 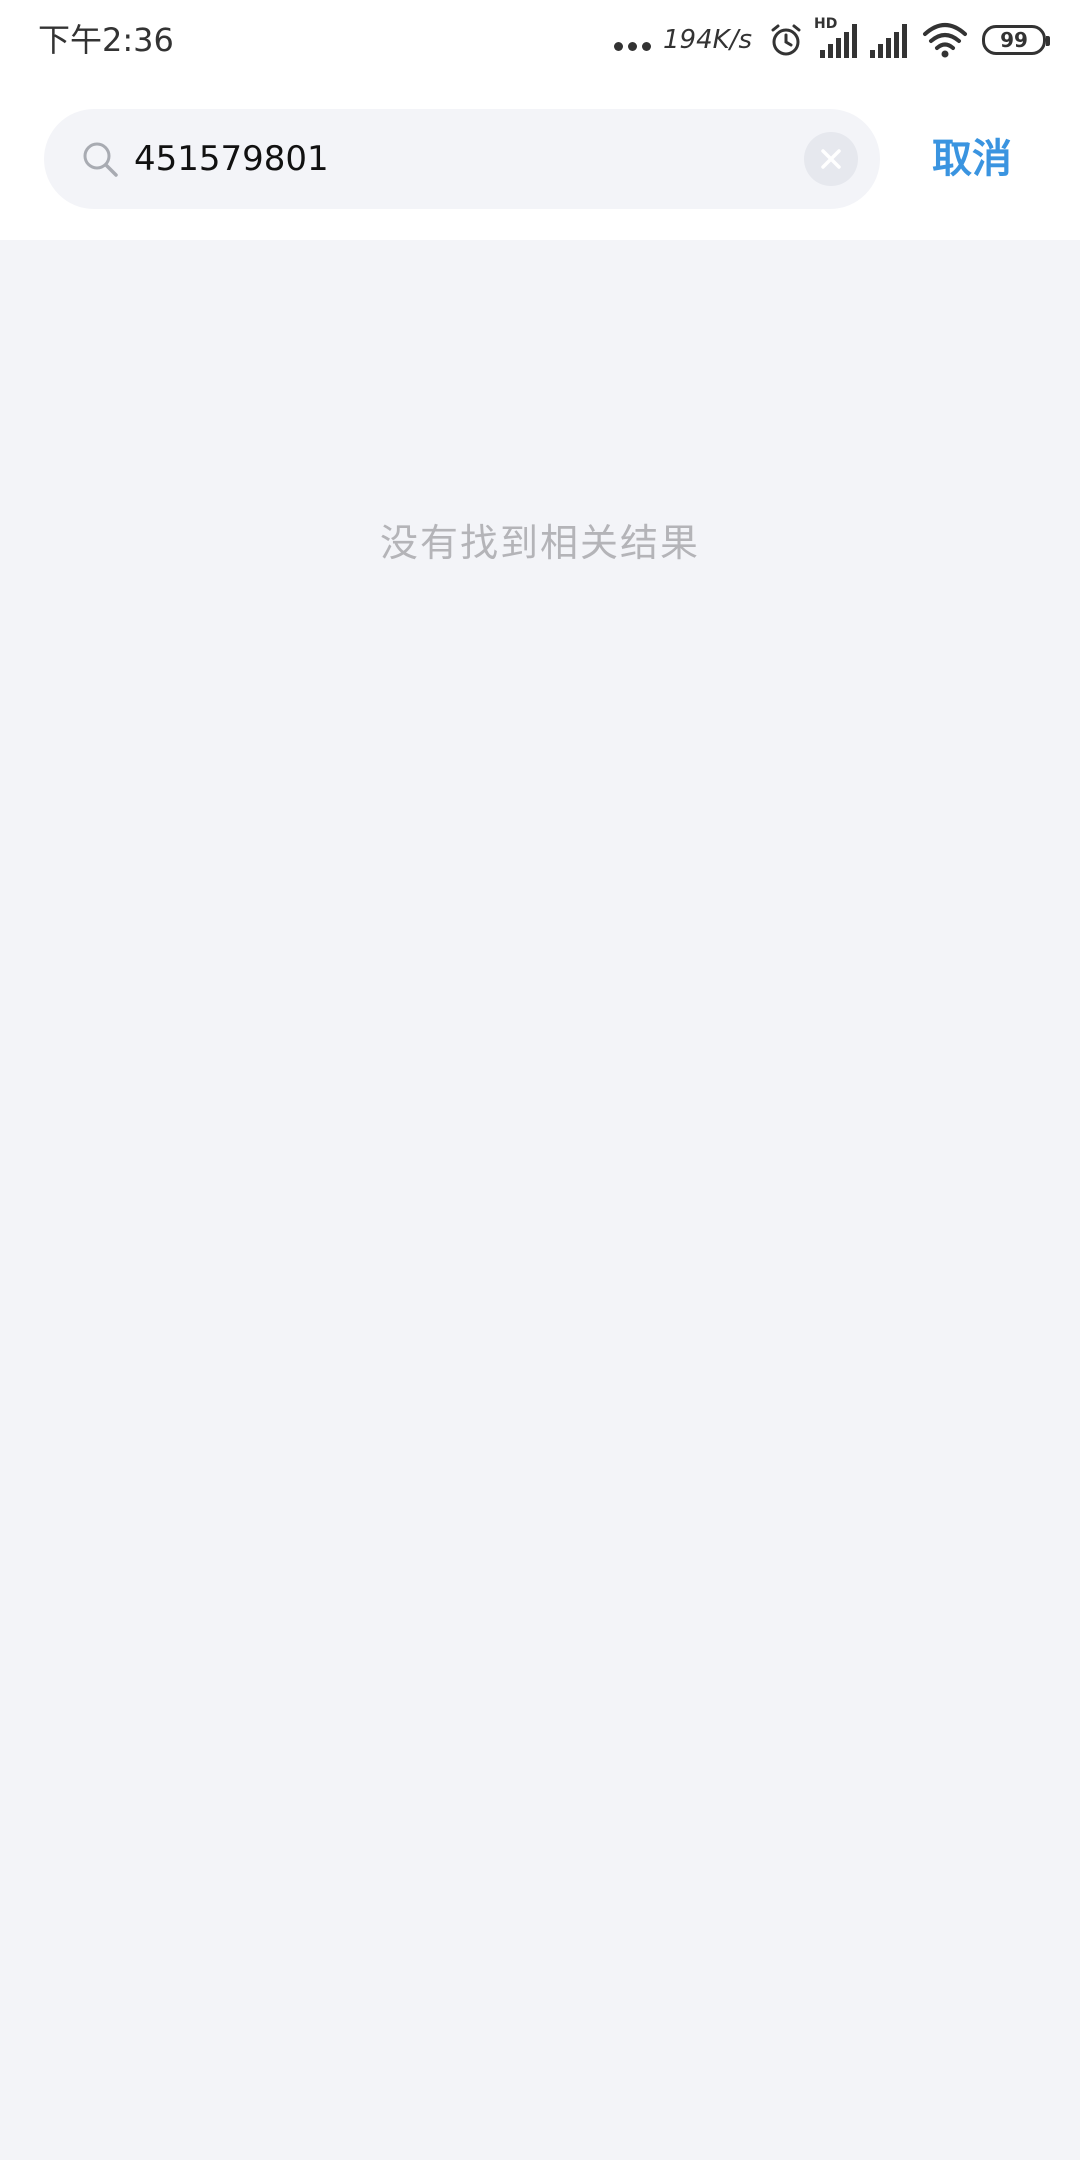 I want to click on search-box, so click(x=462, y=159).